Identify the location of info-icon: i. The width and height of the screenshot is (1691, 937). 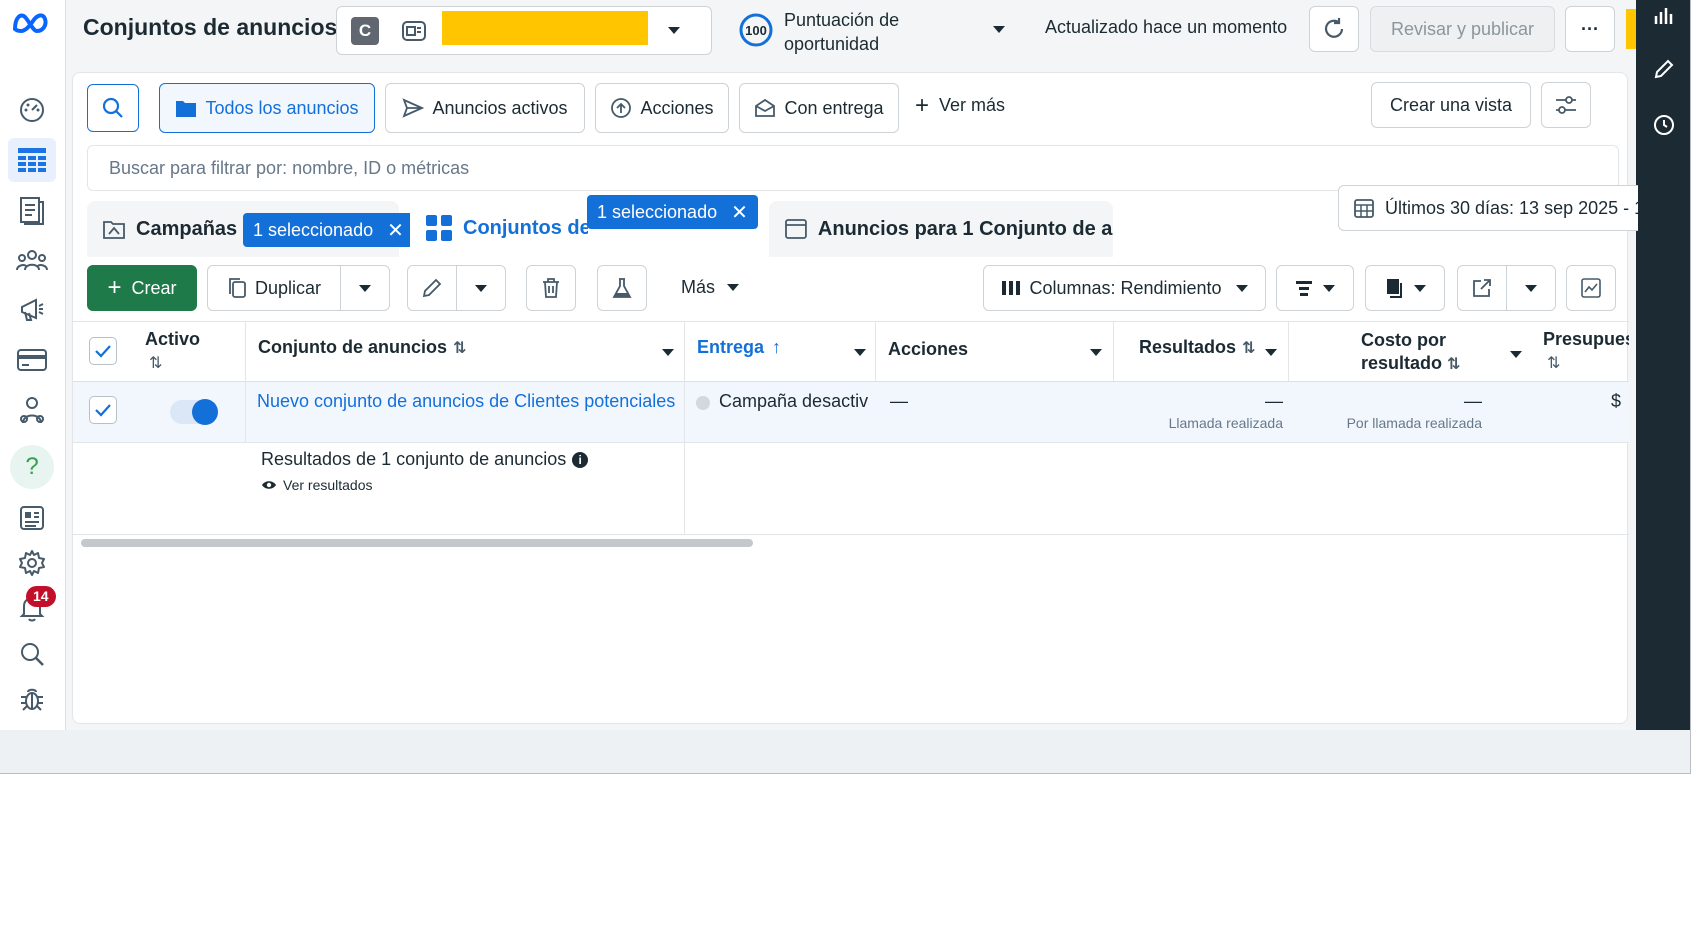
(580, 459).